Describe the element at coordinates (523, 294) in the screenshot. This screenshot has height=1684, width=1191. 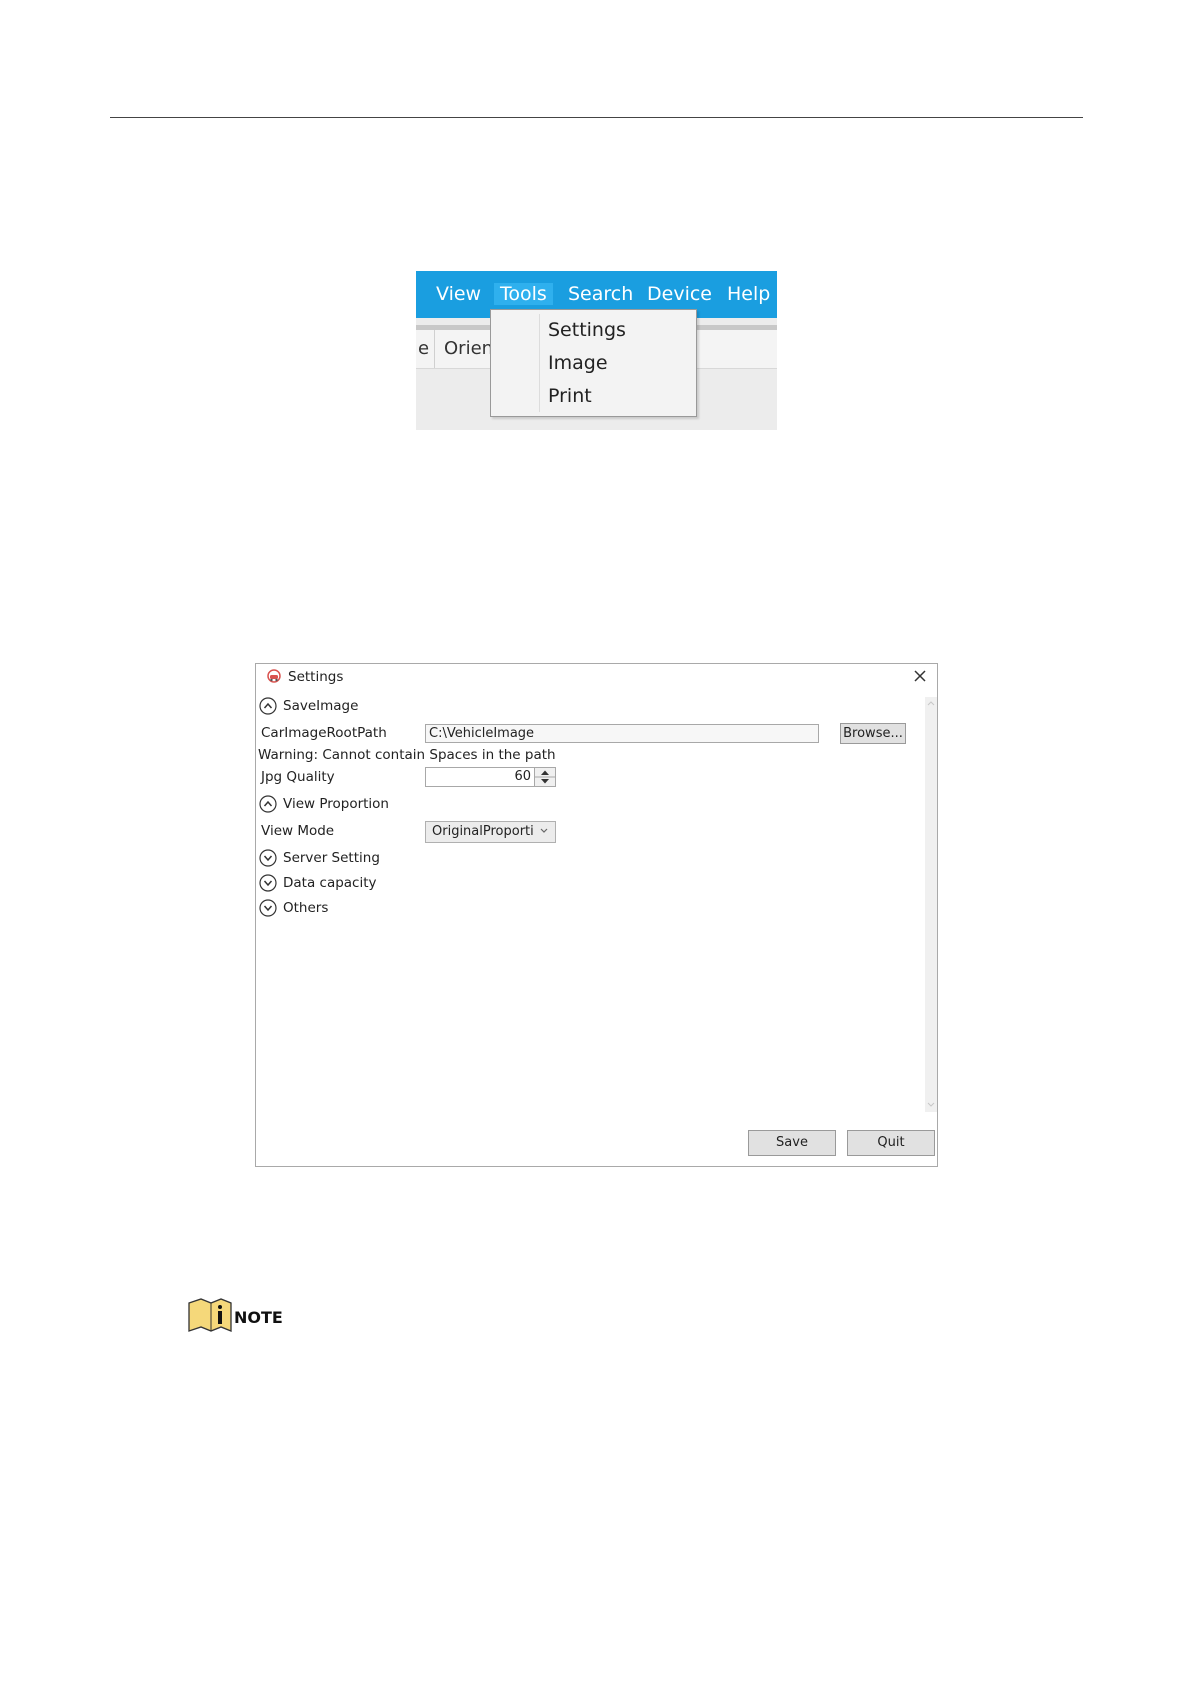
I see `menu-tools: Tools` at that location.